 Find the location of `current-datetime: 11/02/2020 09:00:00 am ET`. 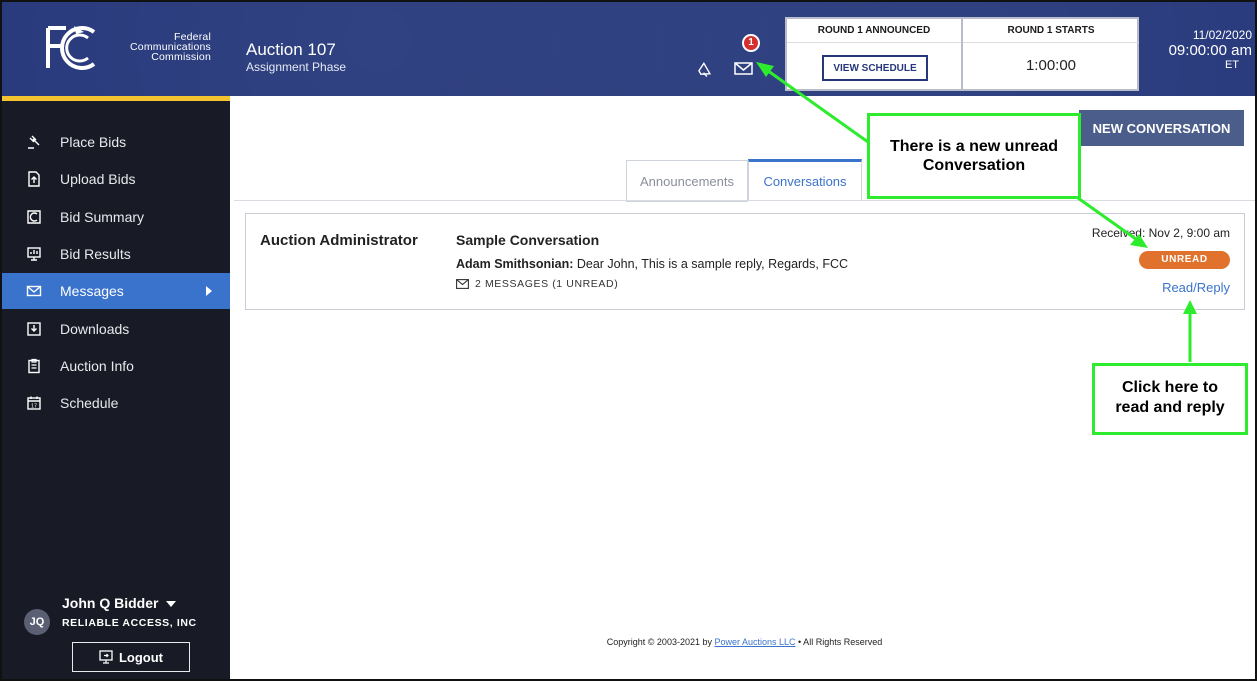

current-datetime: 11/02/2020 09:00:00 am ET is located at coordinates (1202, 49).